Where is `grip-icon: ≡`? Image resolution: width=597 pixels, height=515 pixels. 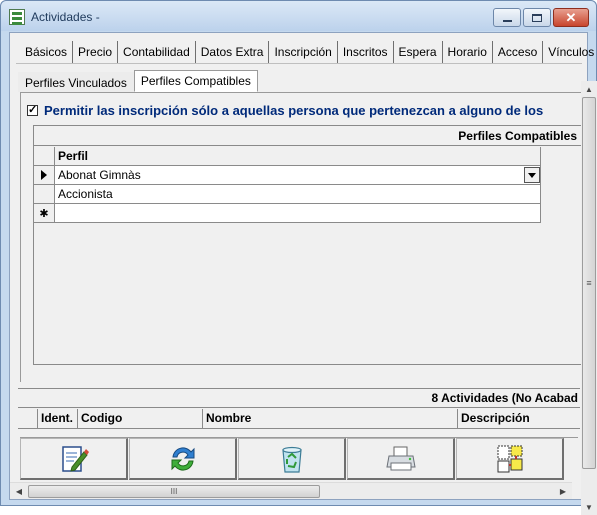 grip-icon: ≡ is located at coordinates (589, 283).